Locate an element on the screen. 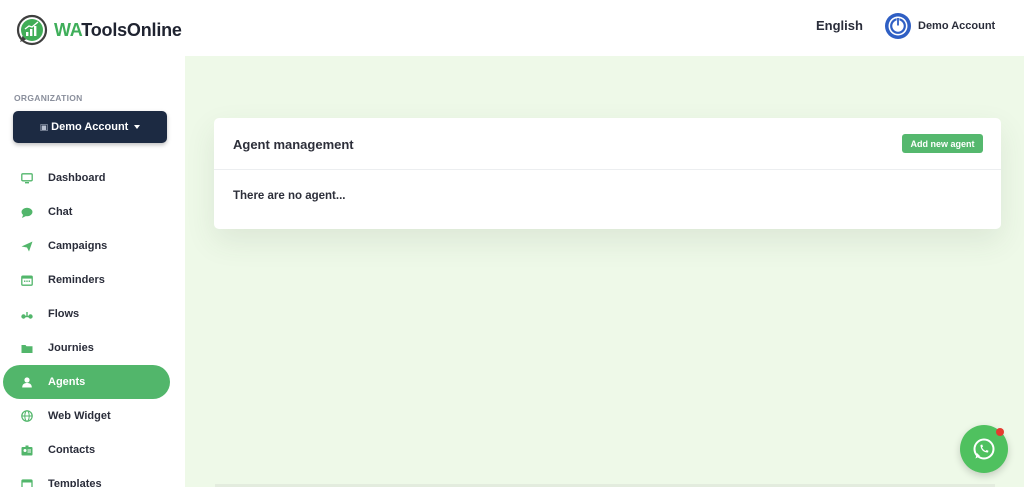 The image size is (1024, 487). sidebar-item-label: Flows is located at coordinates (64, 314).